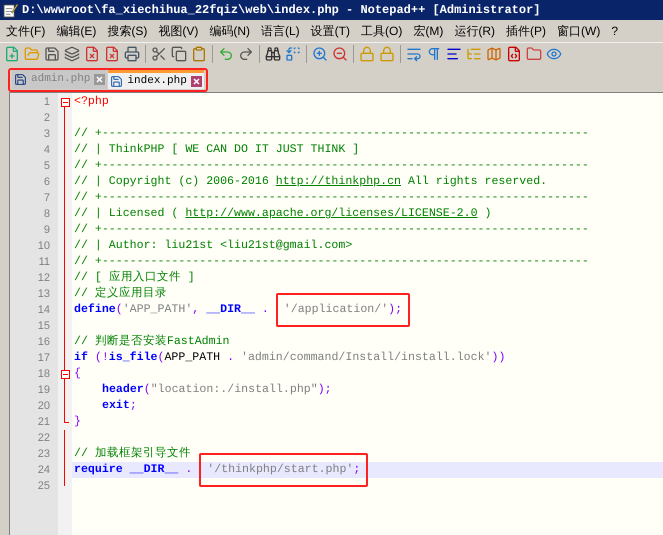  What do you see at coordinates (172, 182) in the screenshot?
I see `code-comment: // | Copyright (c) 2006-2016` at bounding box center [172, 182].